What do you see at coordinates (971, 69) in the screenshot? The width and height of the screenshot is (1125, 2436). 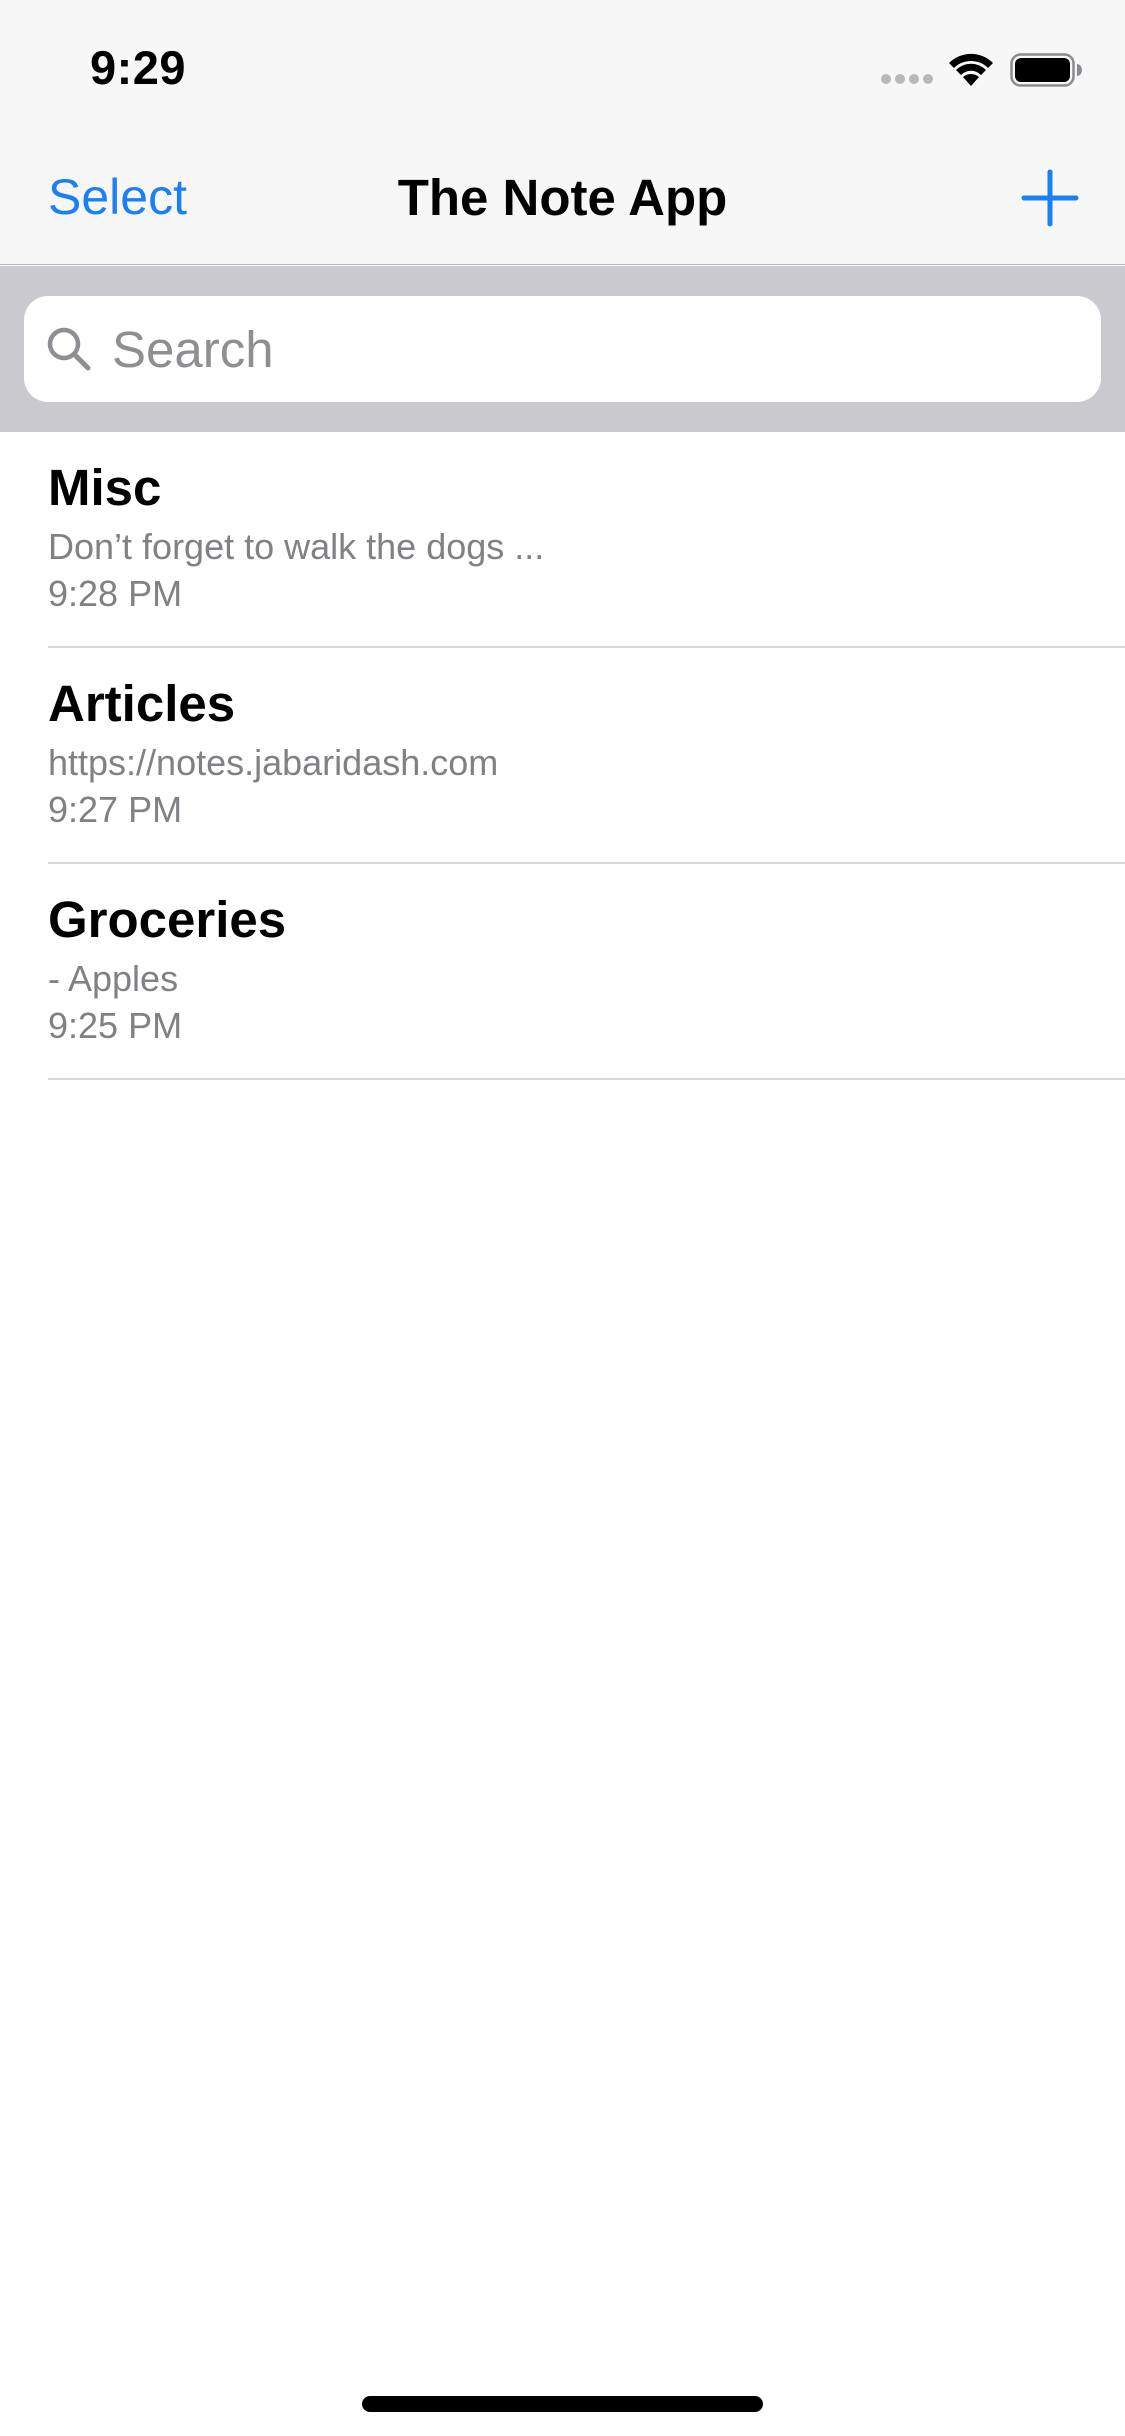 I see `wifi-icon` at bounding box center [971, 69].